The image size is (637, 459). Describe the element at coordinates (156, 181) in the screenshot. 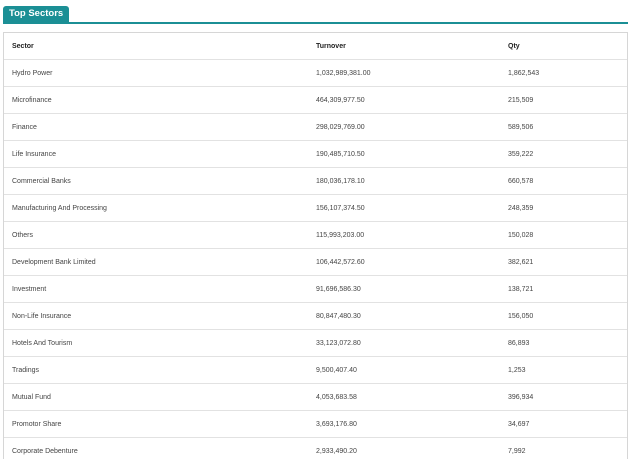

I see `sector-cell: Commercial Banks` at that location.